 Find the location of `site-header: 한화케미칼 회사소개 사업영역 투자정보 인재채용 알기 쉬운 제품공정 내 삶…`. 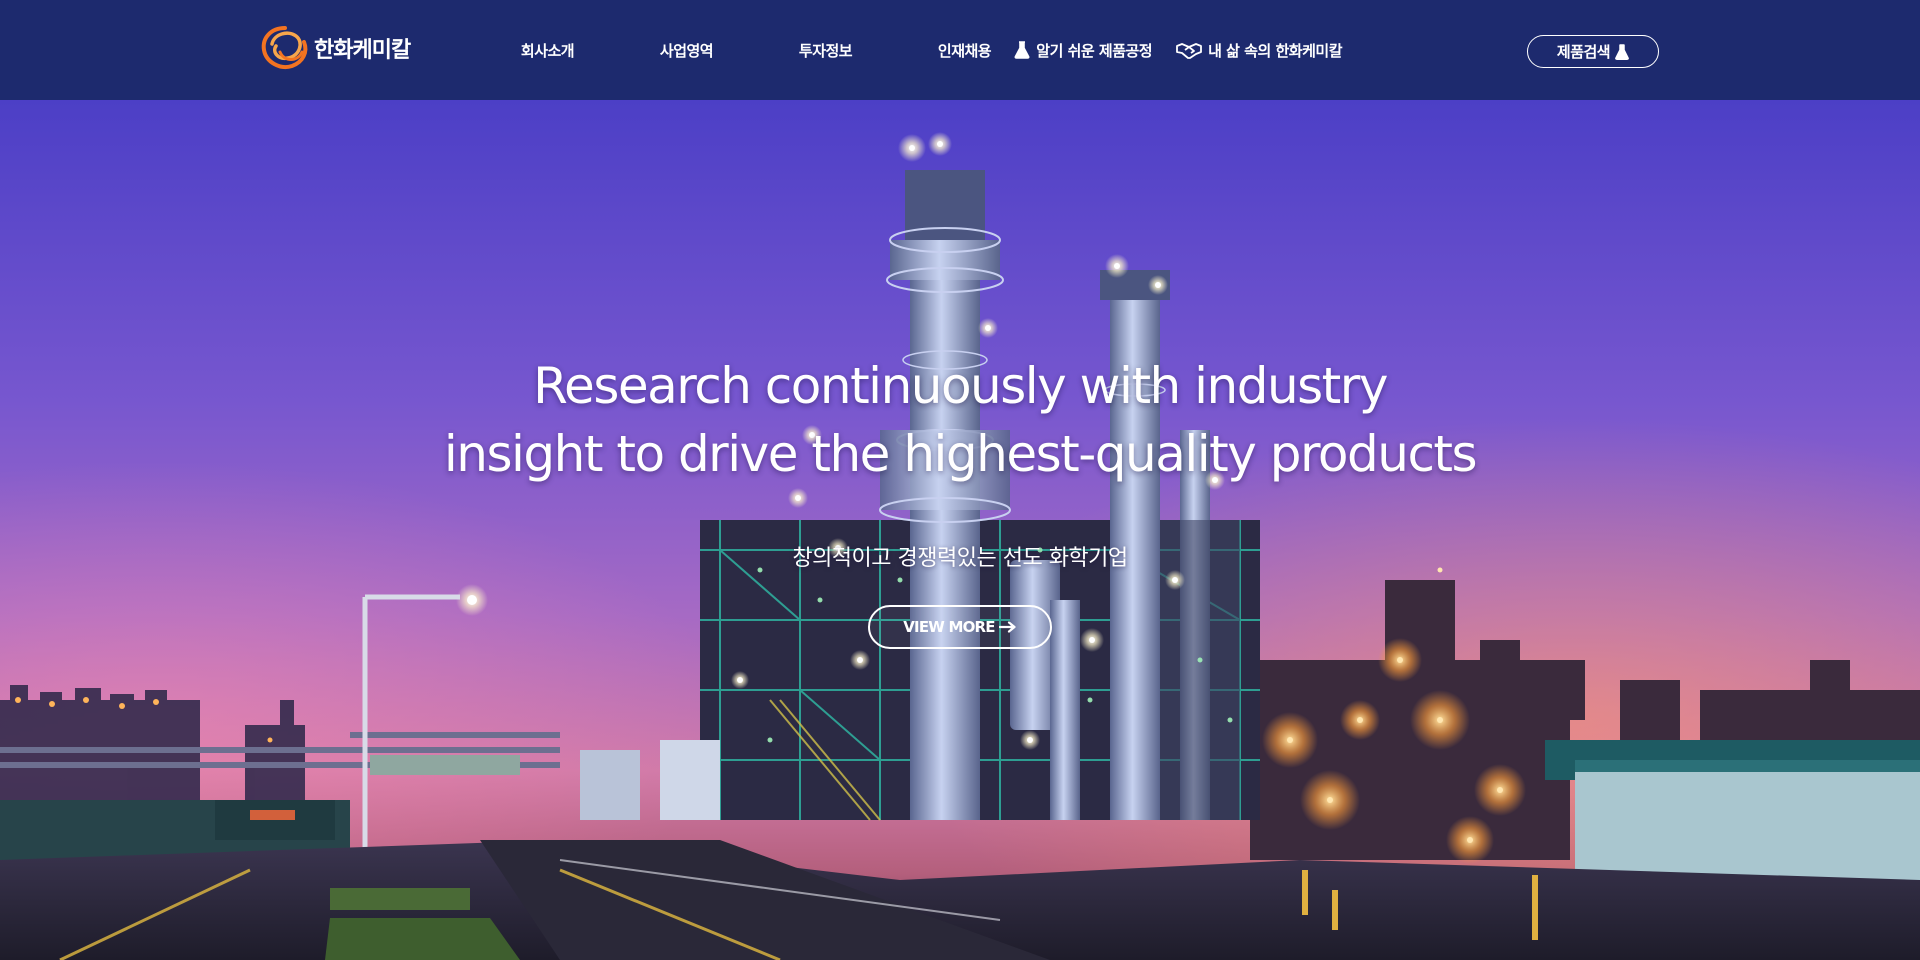

site-header: 한화케미칼 회사소개 사업영역 투자정보 인재채용 알기 쉬운 제품공정 내 삶… is located at coordinates (960, 50).